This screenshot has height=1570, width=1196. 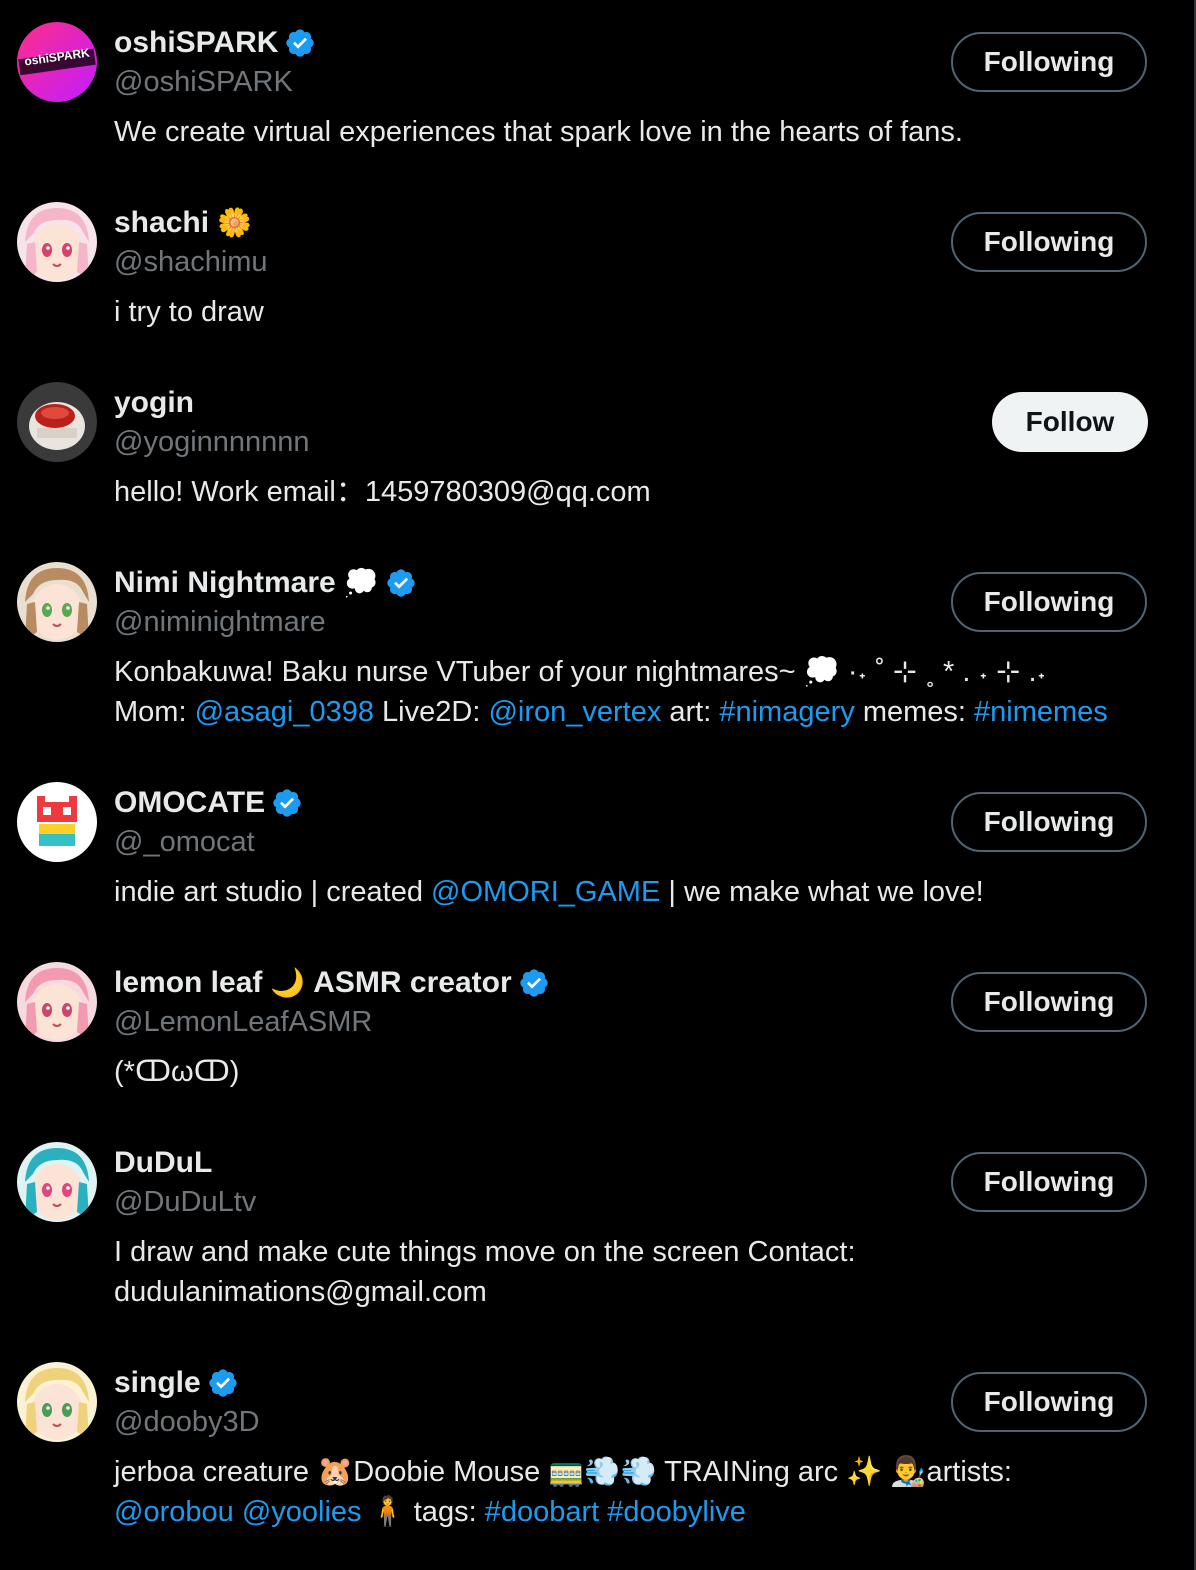 What do you see at coordinates (220, 622) in the screenshot?
I see `user-handle: @niminightmare` at bounding box center [220, 622].